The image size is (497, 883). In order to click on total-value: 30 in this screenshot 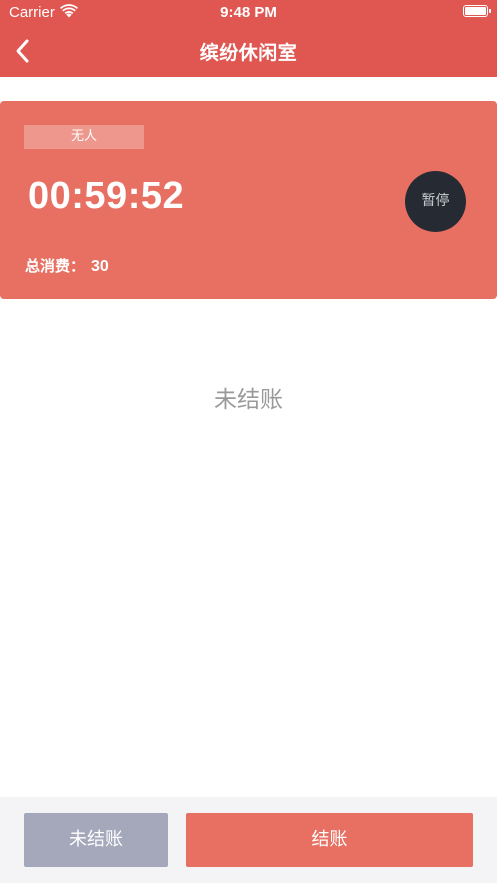, I will do `click(100, 266)`.